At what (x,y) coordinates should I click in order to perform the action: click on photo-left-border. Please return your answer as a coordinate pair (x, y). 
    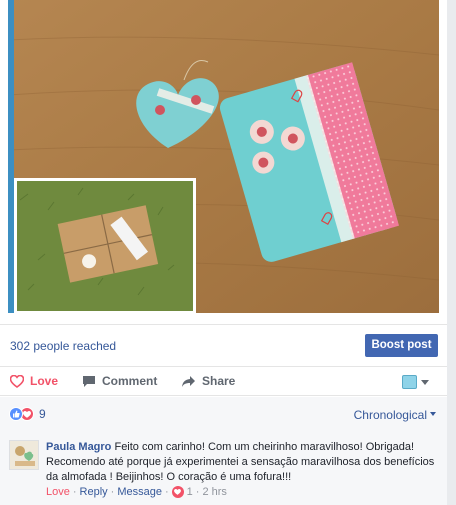
    Looking at the image, I should click on (11, 156).